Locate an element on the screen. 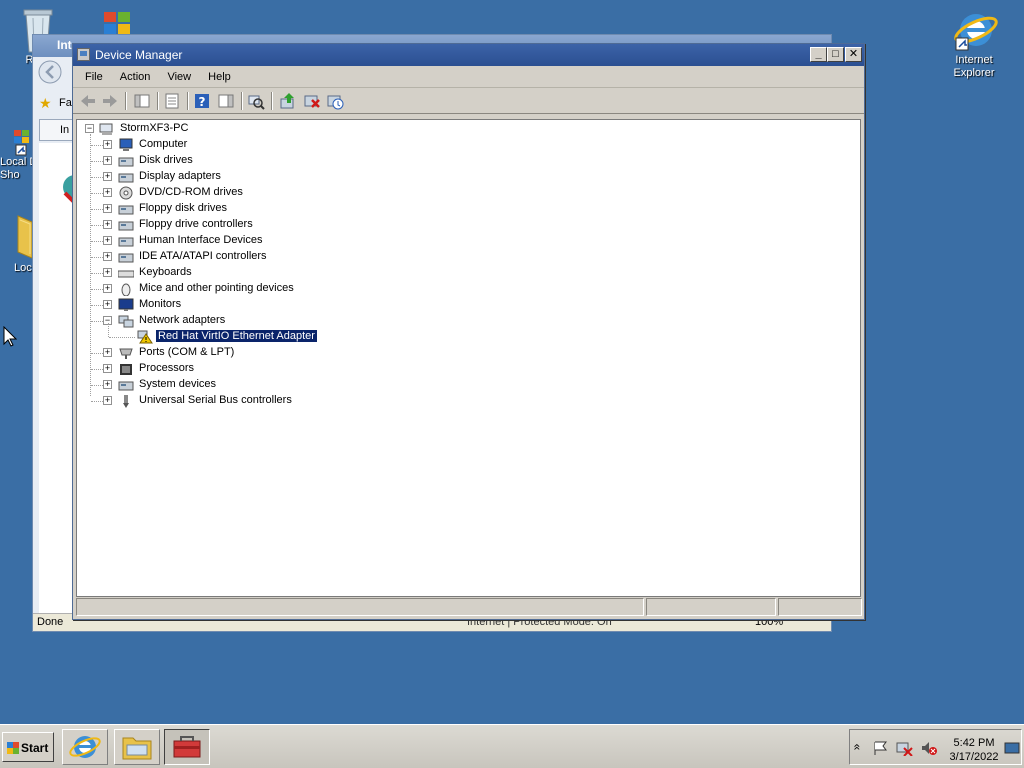 The width and height of the screenshot is (1024, 768). favorites-label: Fa is located at coordinates (65, 103).